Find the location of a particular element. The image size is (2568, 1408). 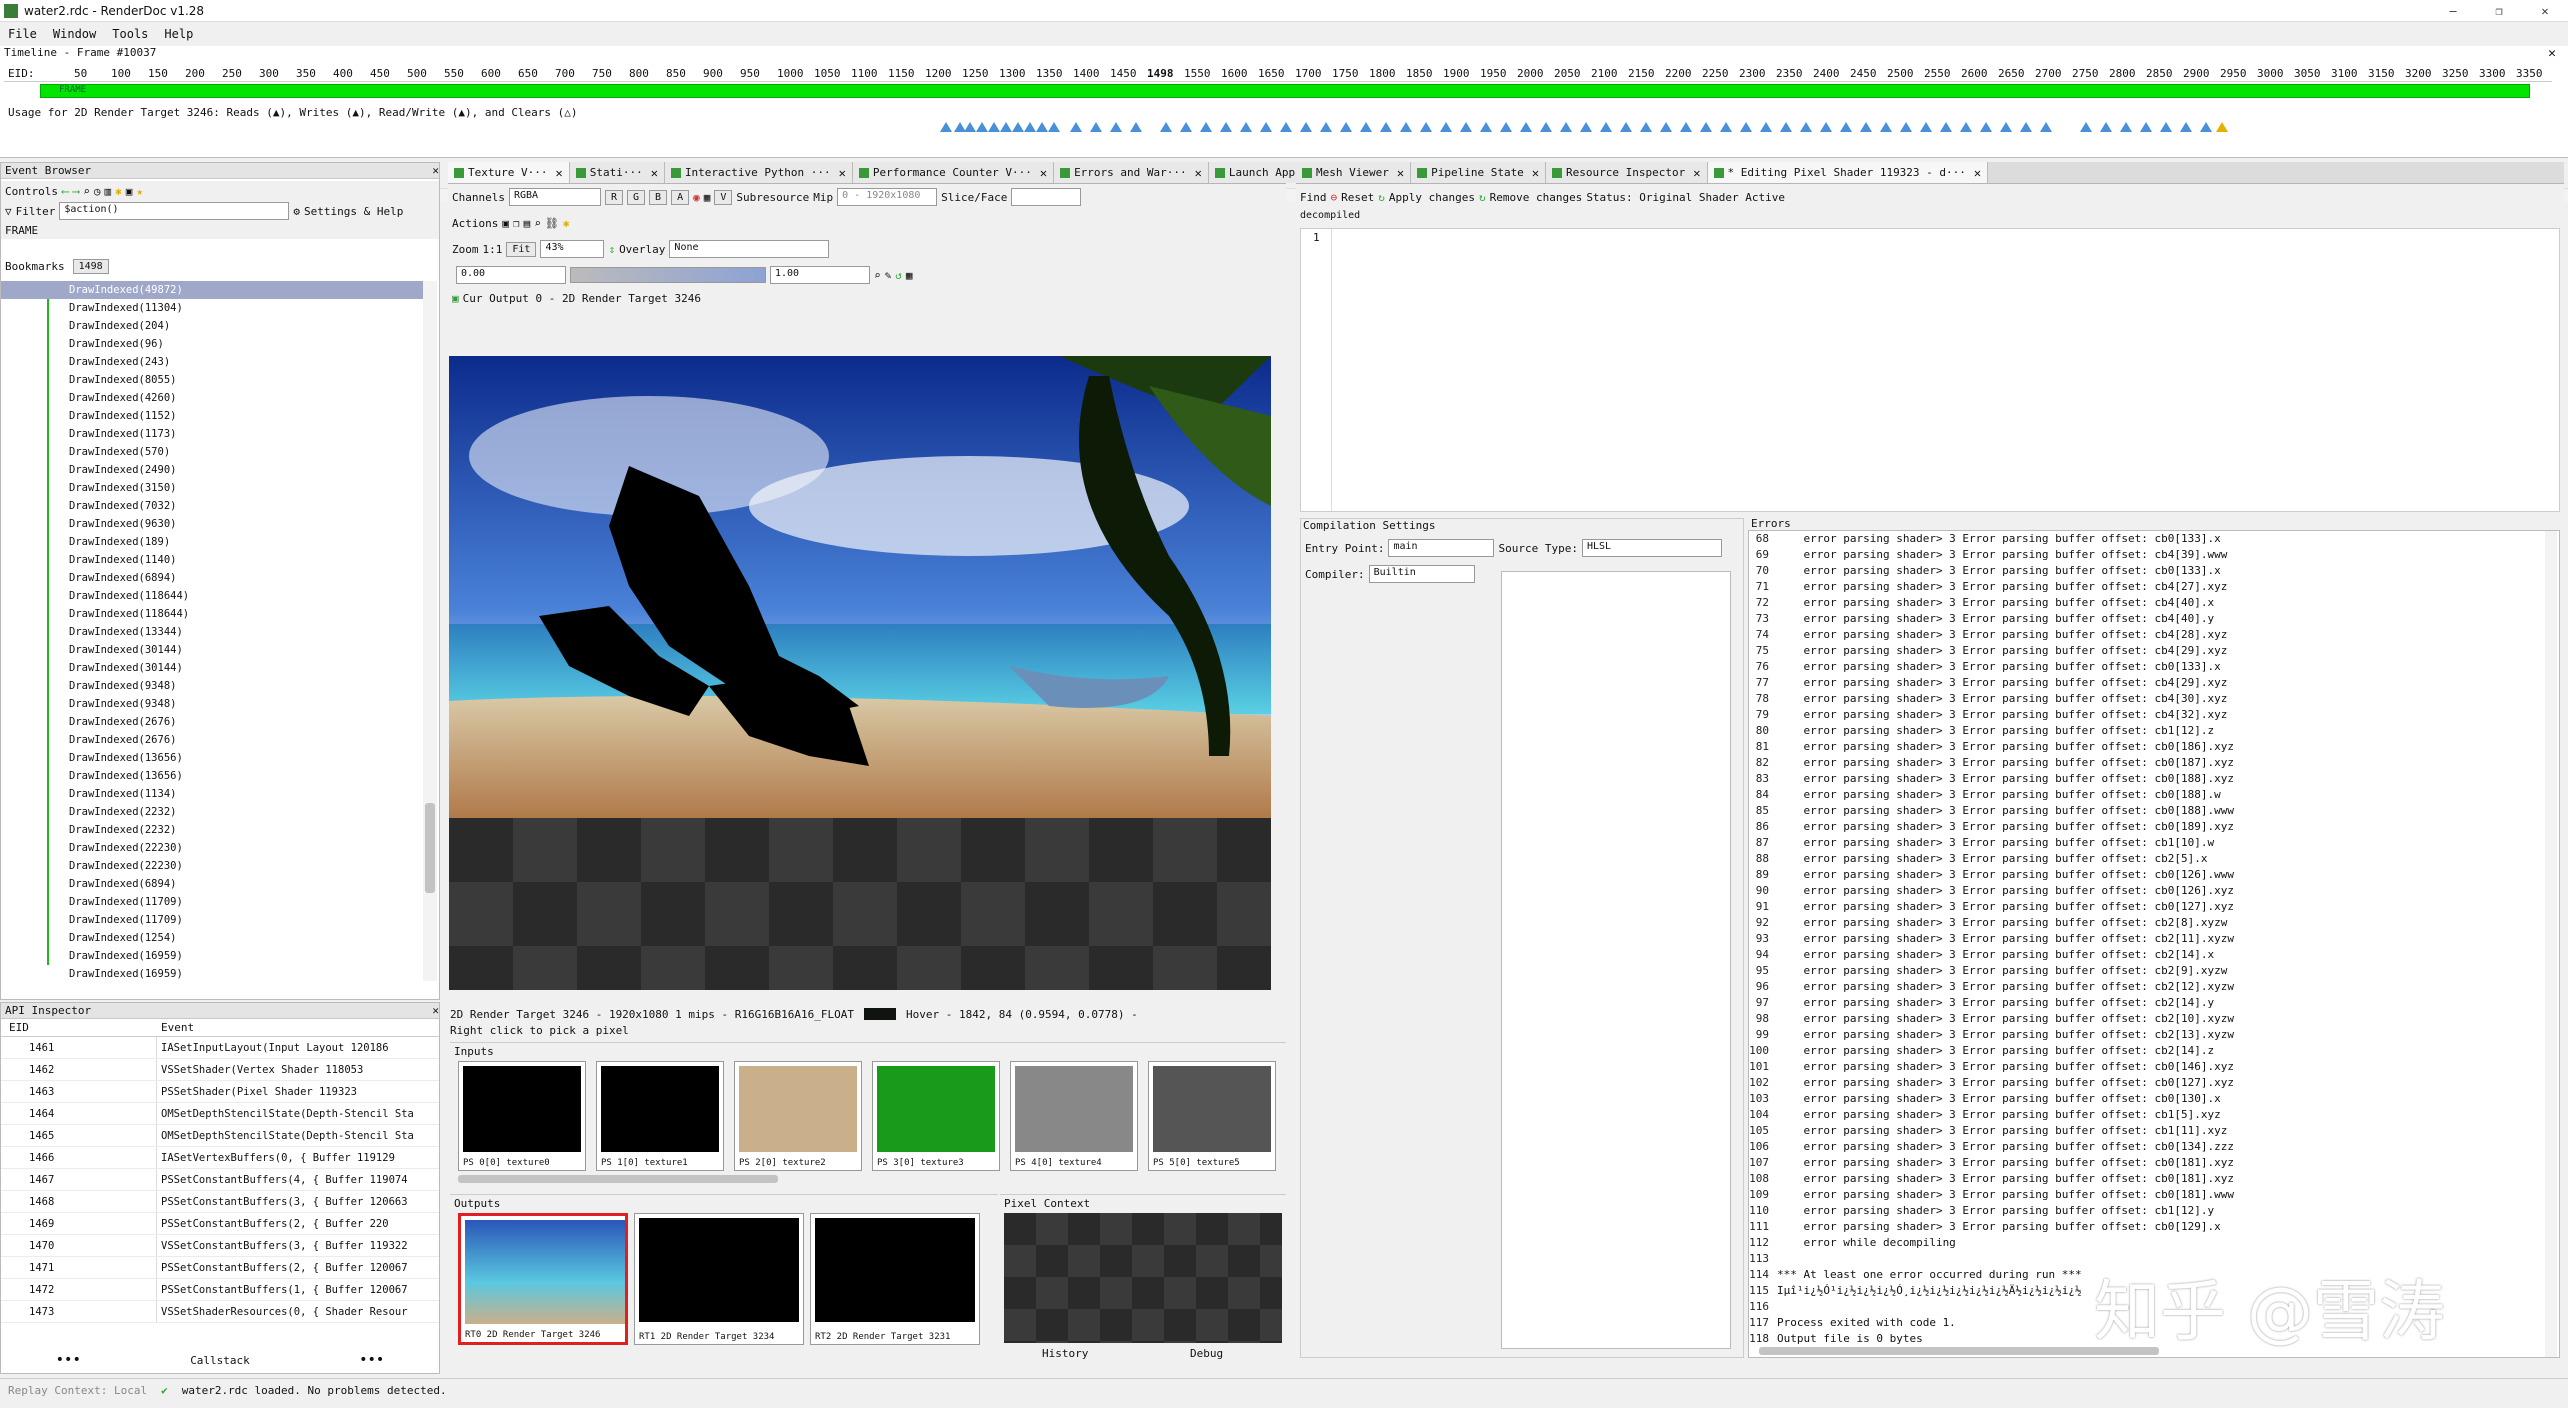

more-icon: ••• is located at coordinates (68, 1360).